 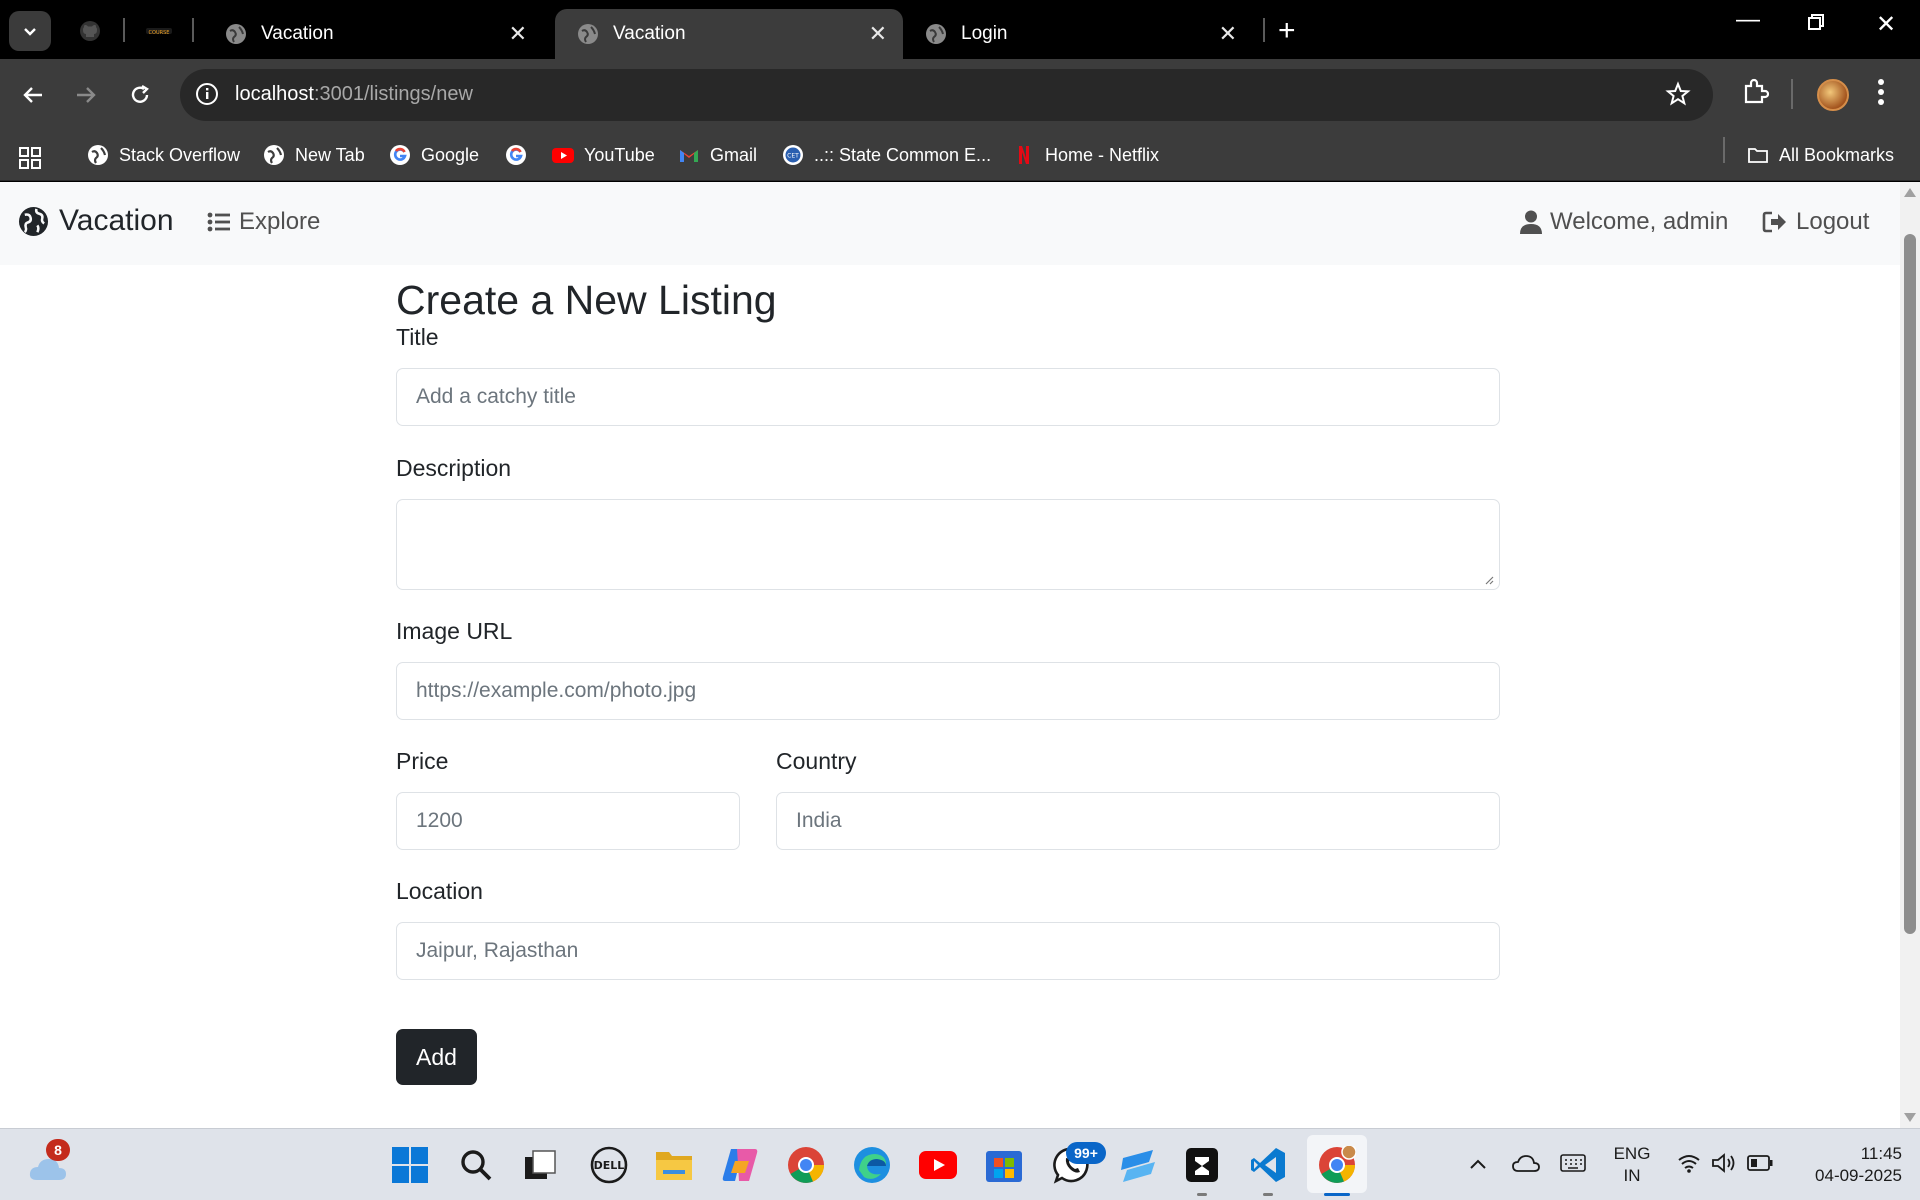 What do you see at coordinates (297, 33) in the screenshot?
I see `tab-title: Vacation` at bounding box center [297, 33].